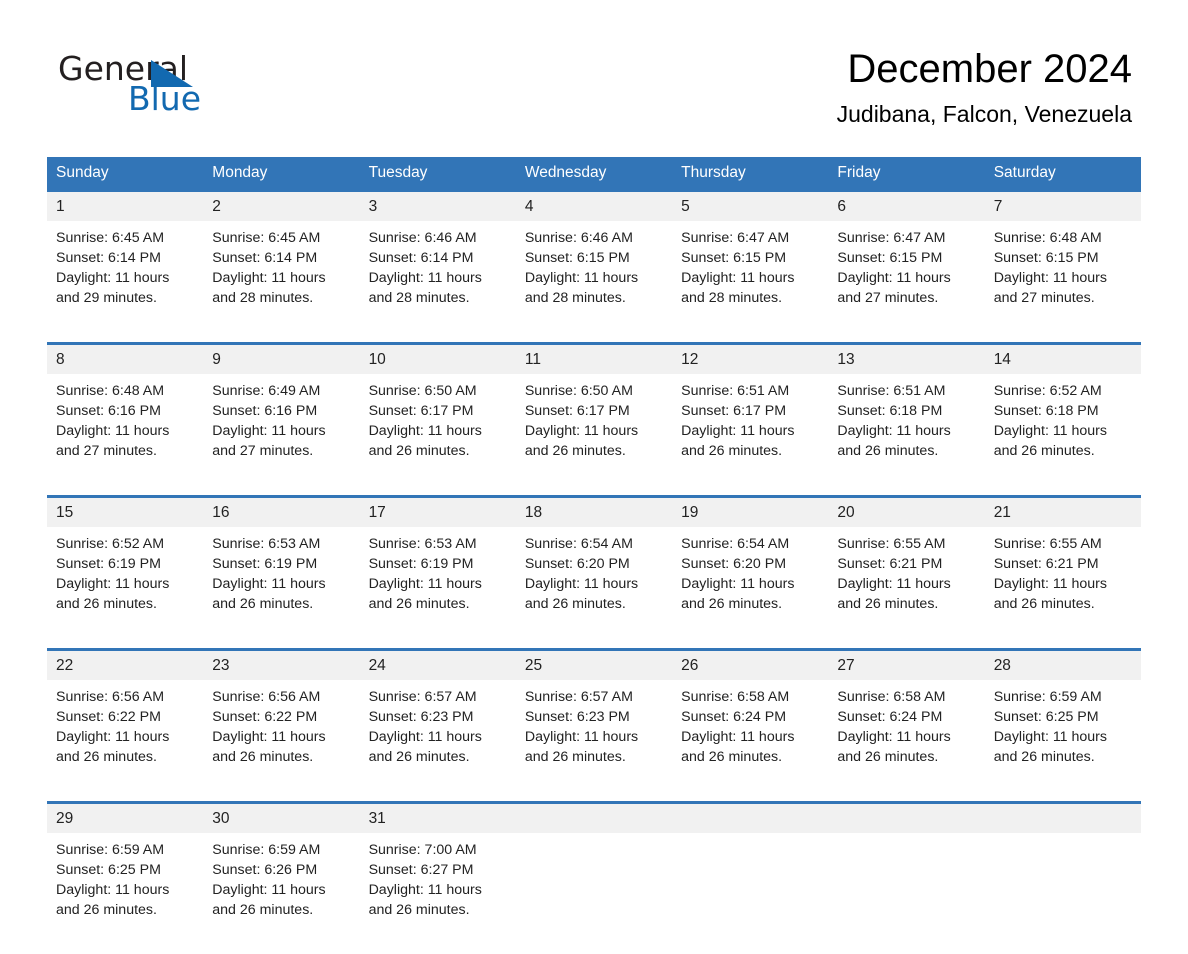 This screenshot has width=1188, height=954. I want to click on sunrise-text: Sunrise: 6:48 AM, so click(110, 391).